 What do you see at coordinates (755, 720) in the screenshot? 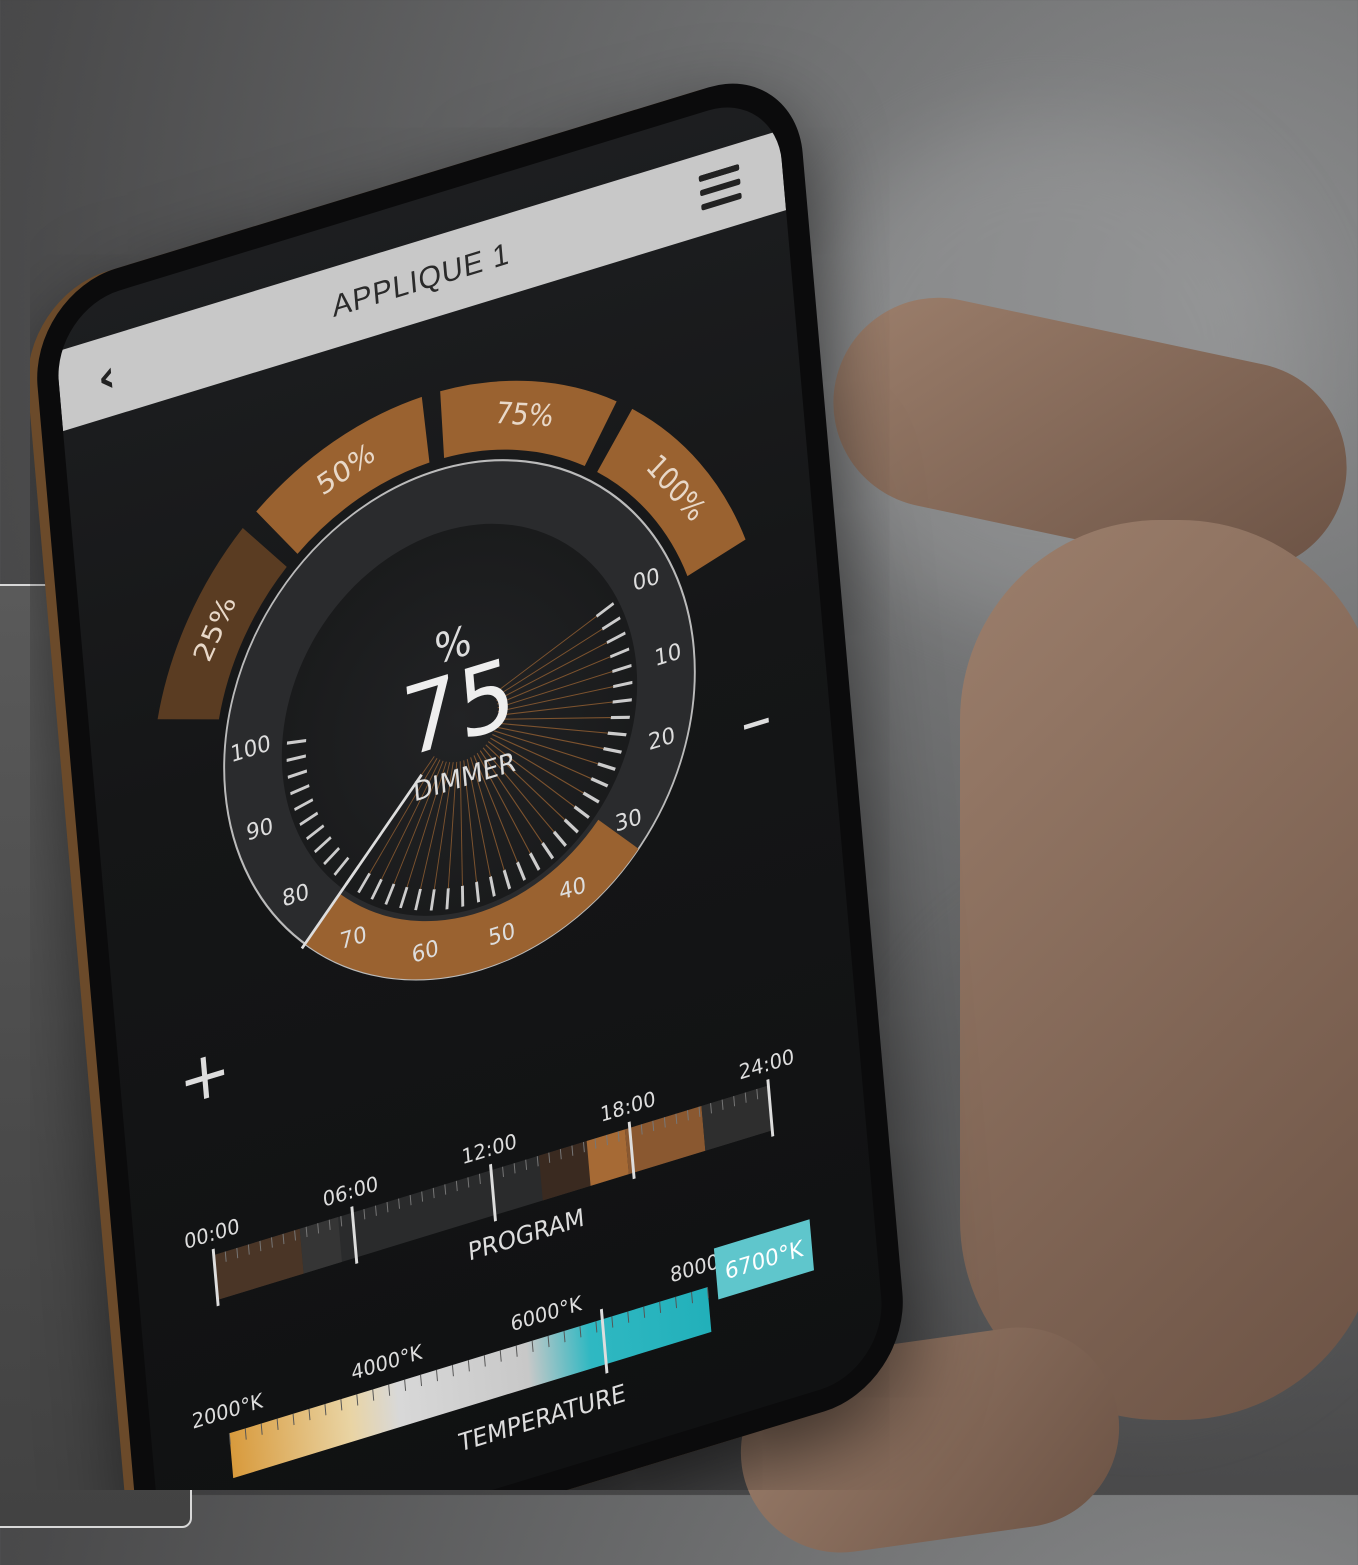
I see `decrease-button: –` at bounding box center [755, 720].